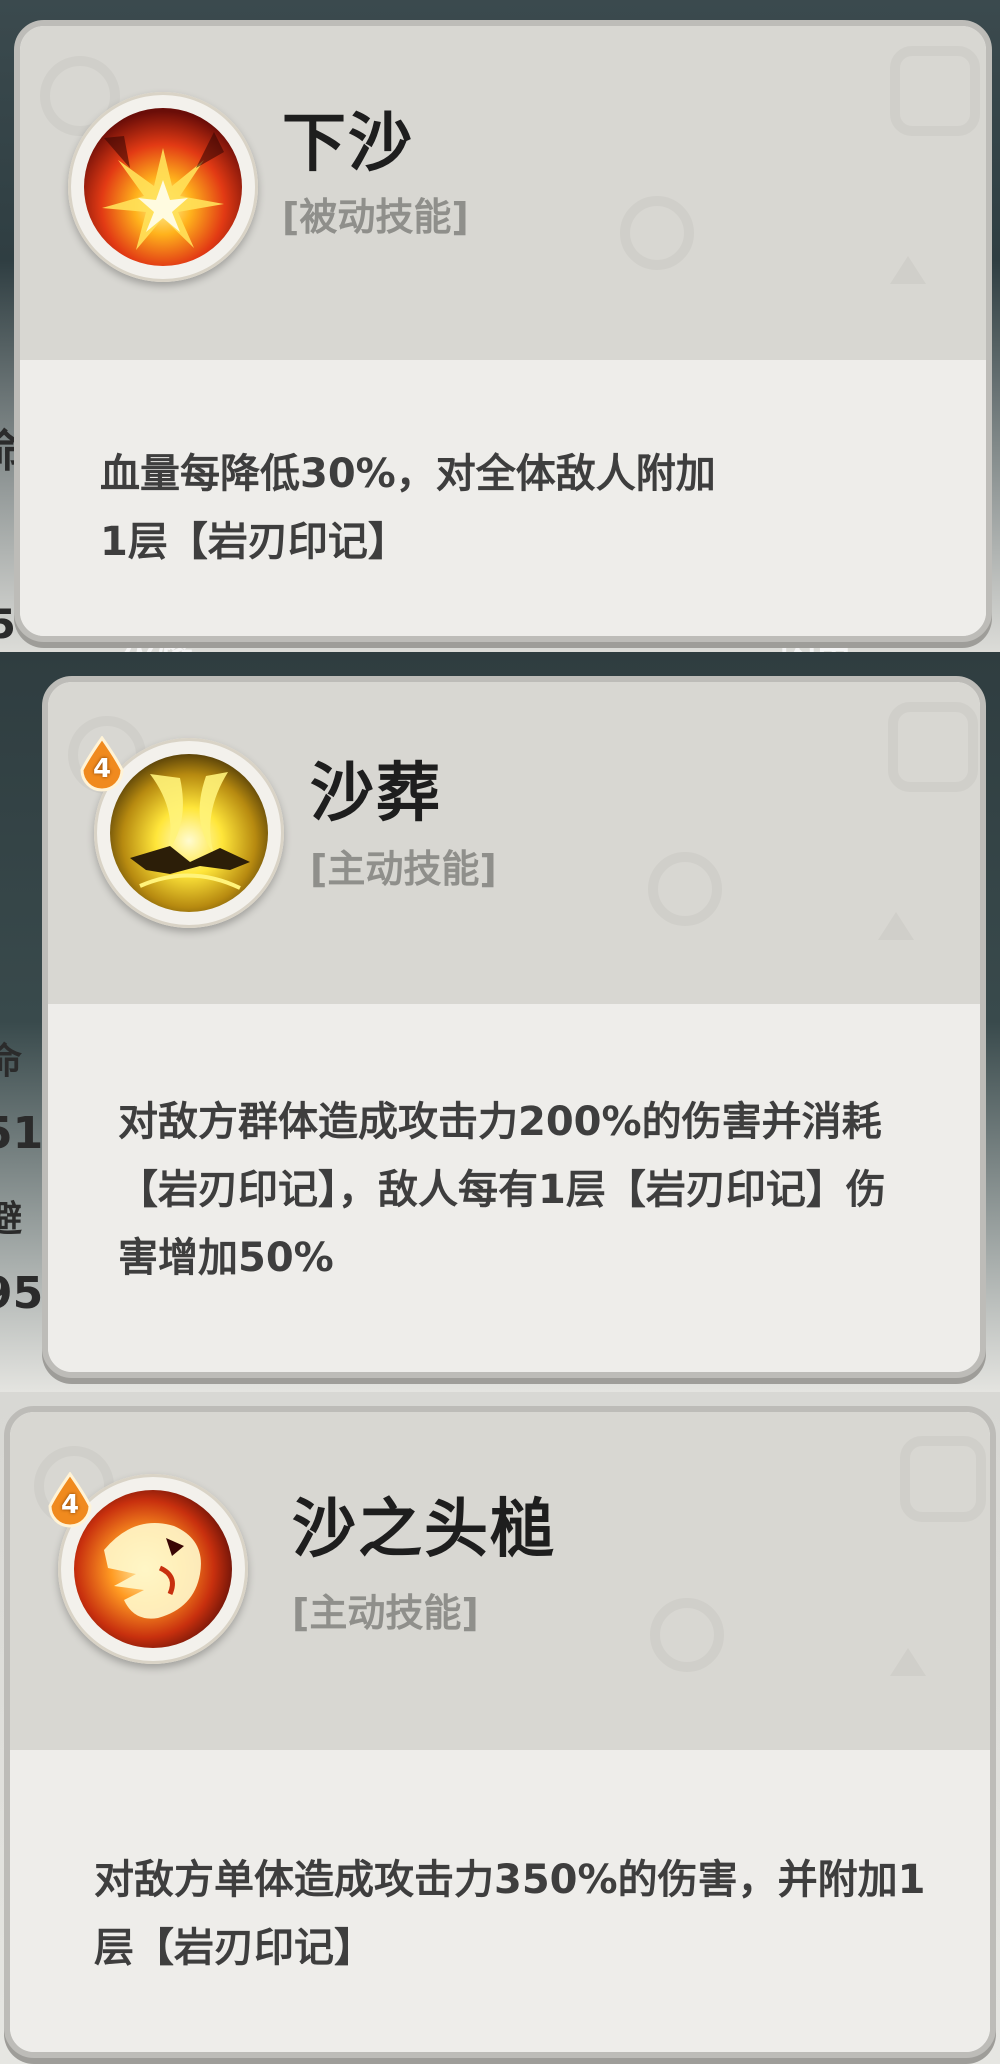 The height and width of the screenshot is (2064, 1000). I want to click on sand-burst-icon, so click(189, 833).